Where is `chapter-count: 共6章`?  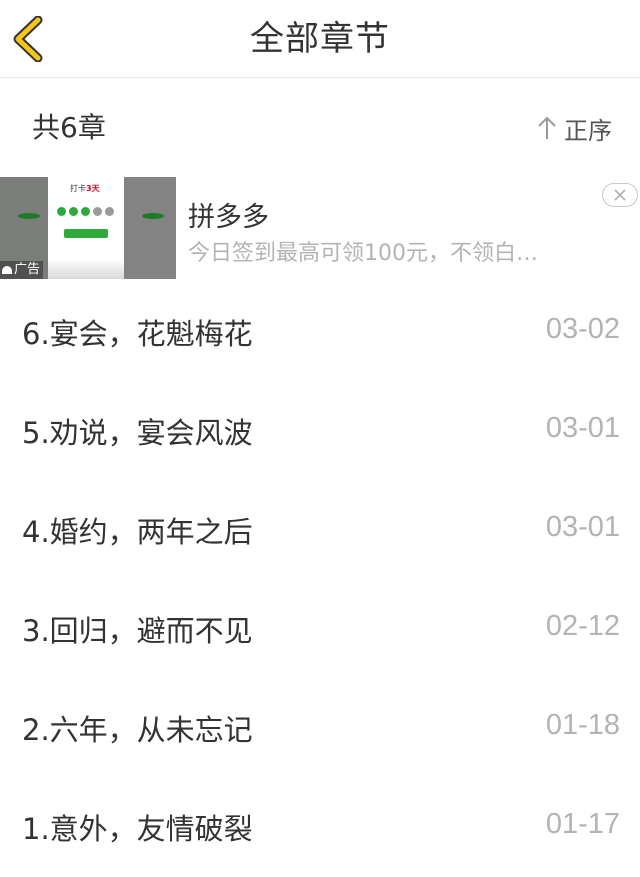
chapter-count: 共6章 is located at coordinates (69, 127).